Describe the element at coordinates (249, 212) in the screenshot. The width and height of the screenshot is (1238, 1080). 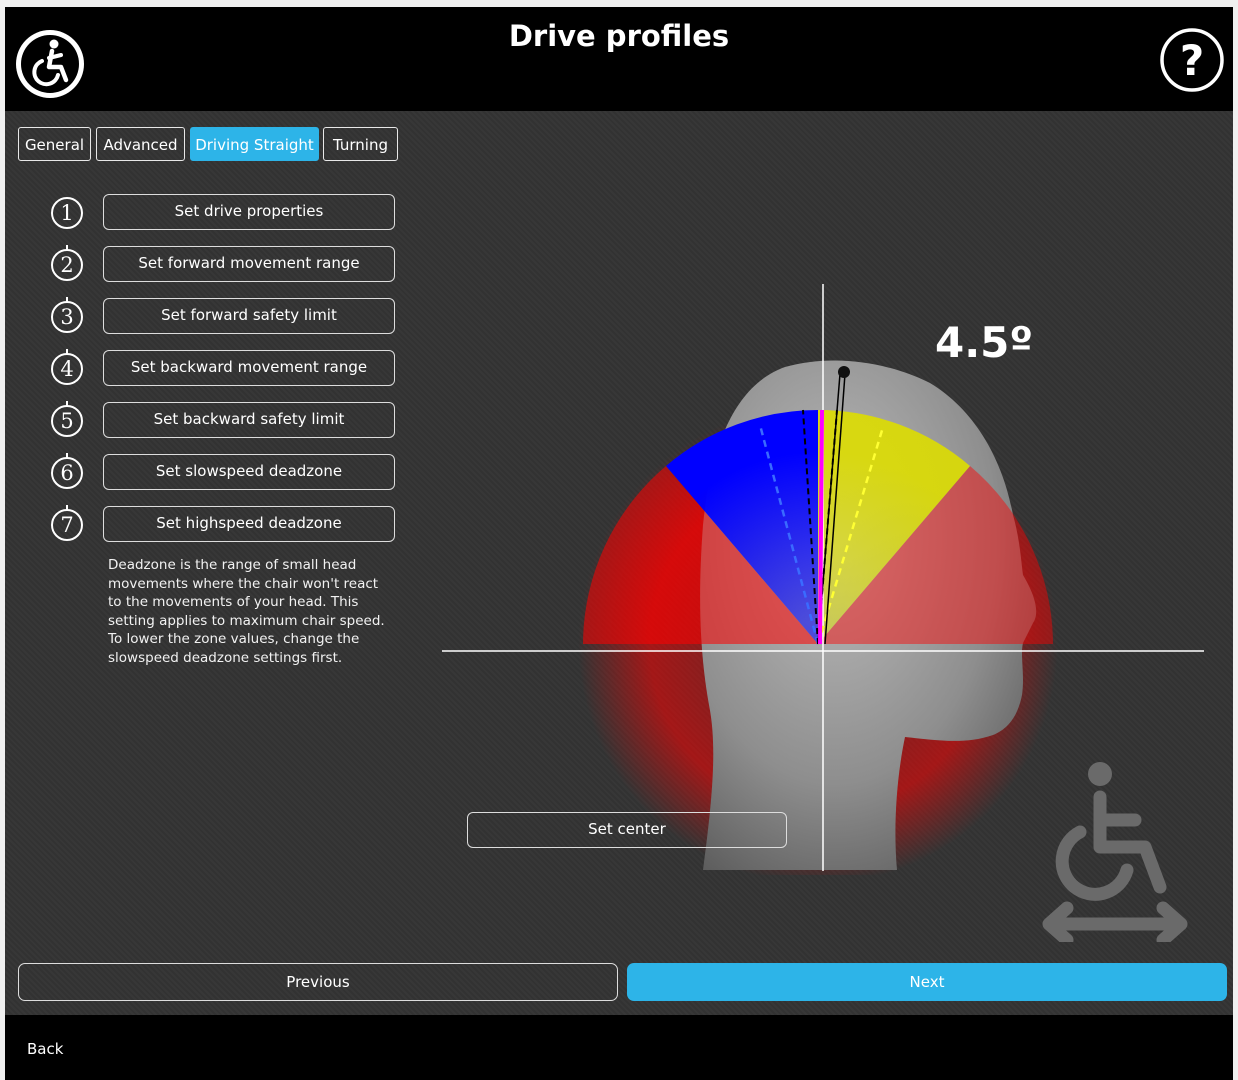
I see `set-drive-properties-button: Set drive properties` at that location.